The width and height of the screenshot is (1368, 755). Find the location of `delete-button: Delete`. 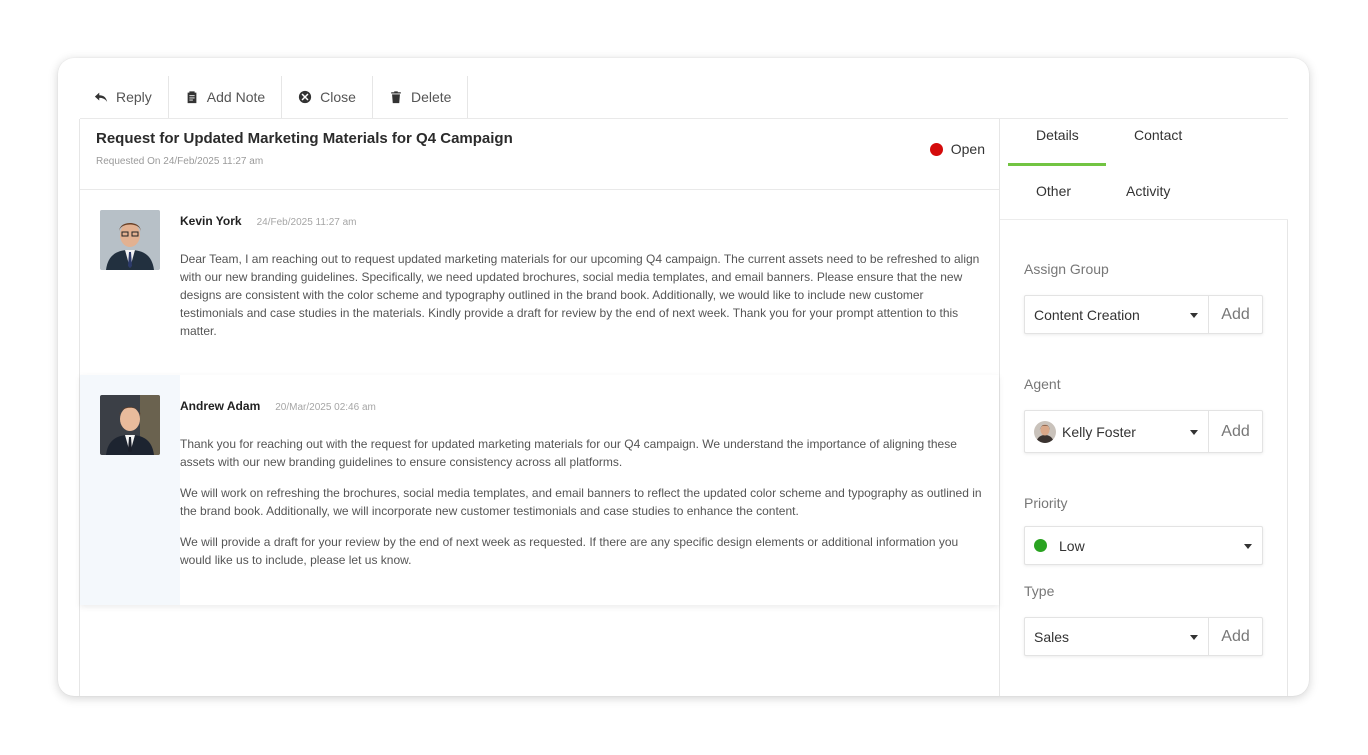

delete-button: Delete is located at coordinates (421, 97).